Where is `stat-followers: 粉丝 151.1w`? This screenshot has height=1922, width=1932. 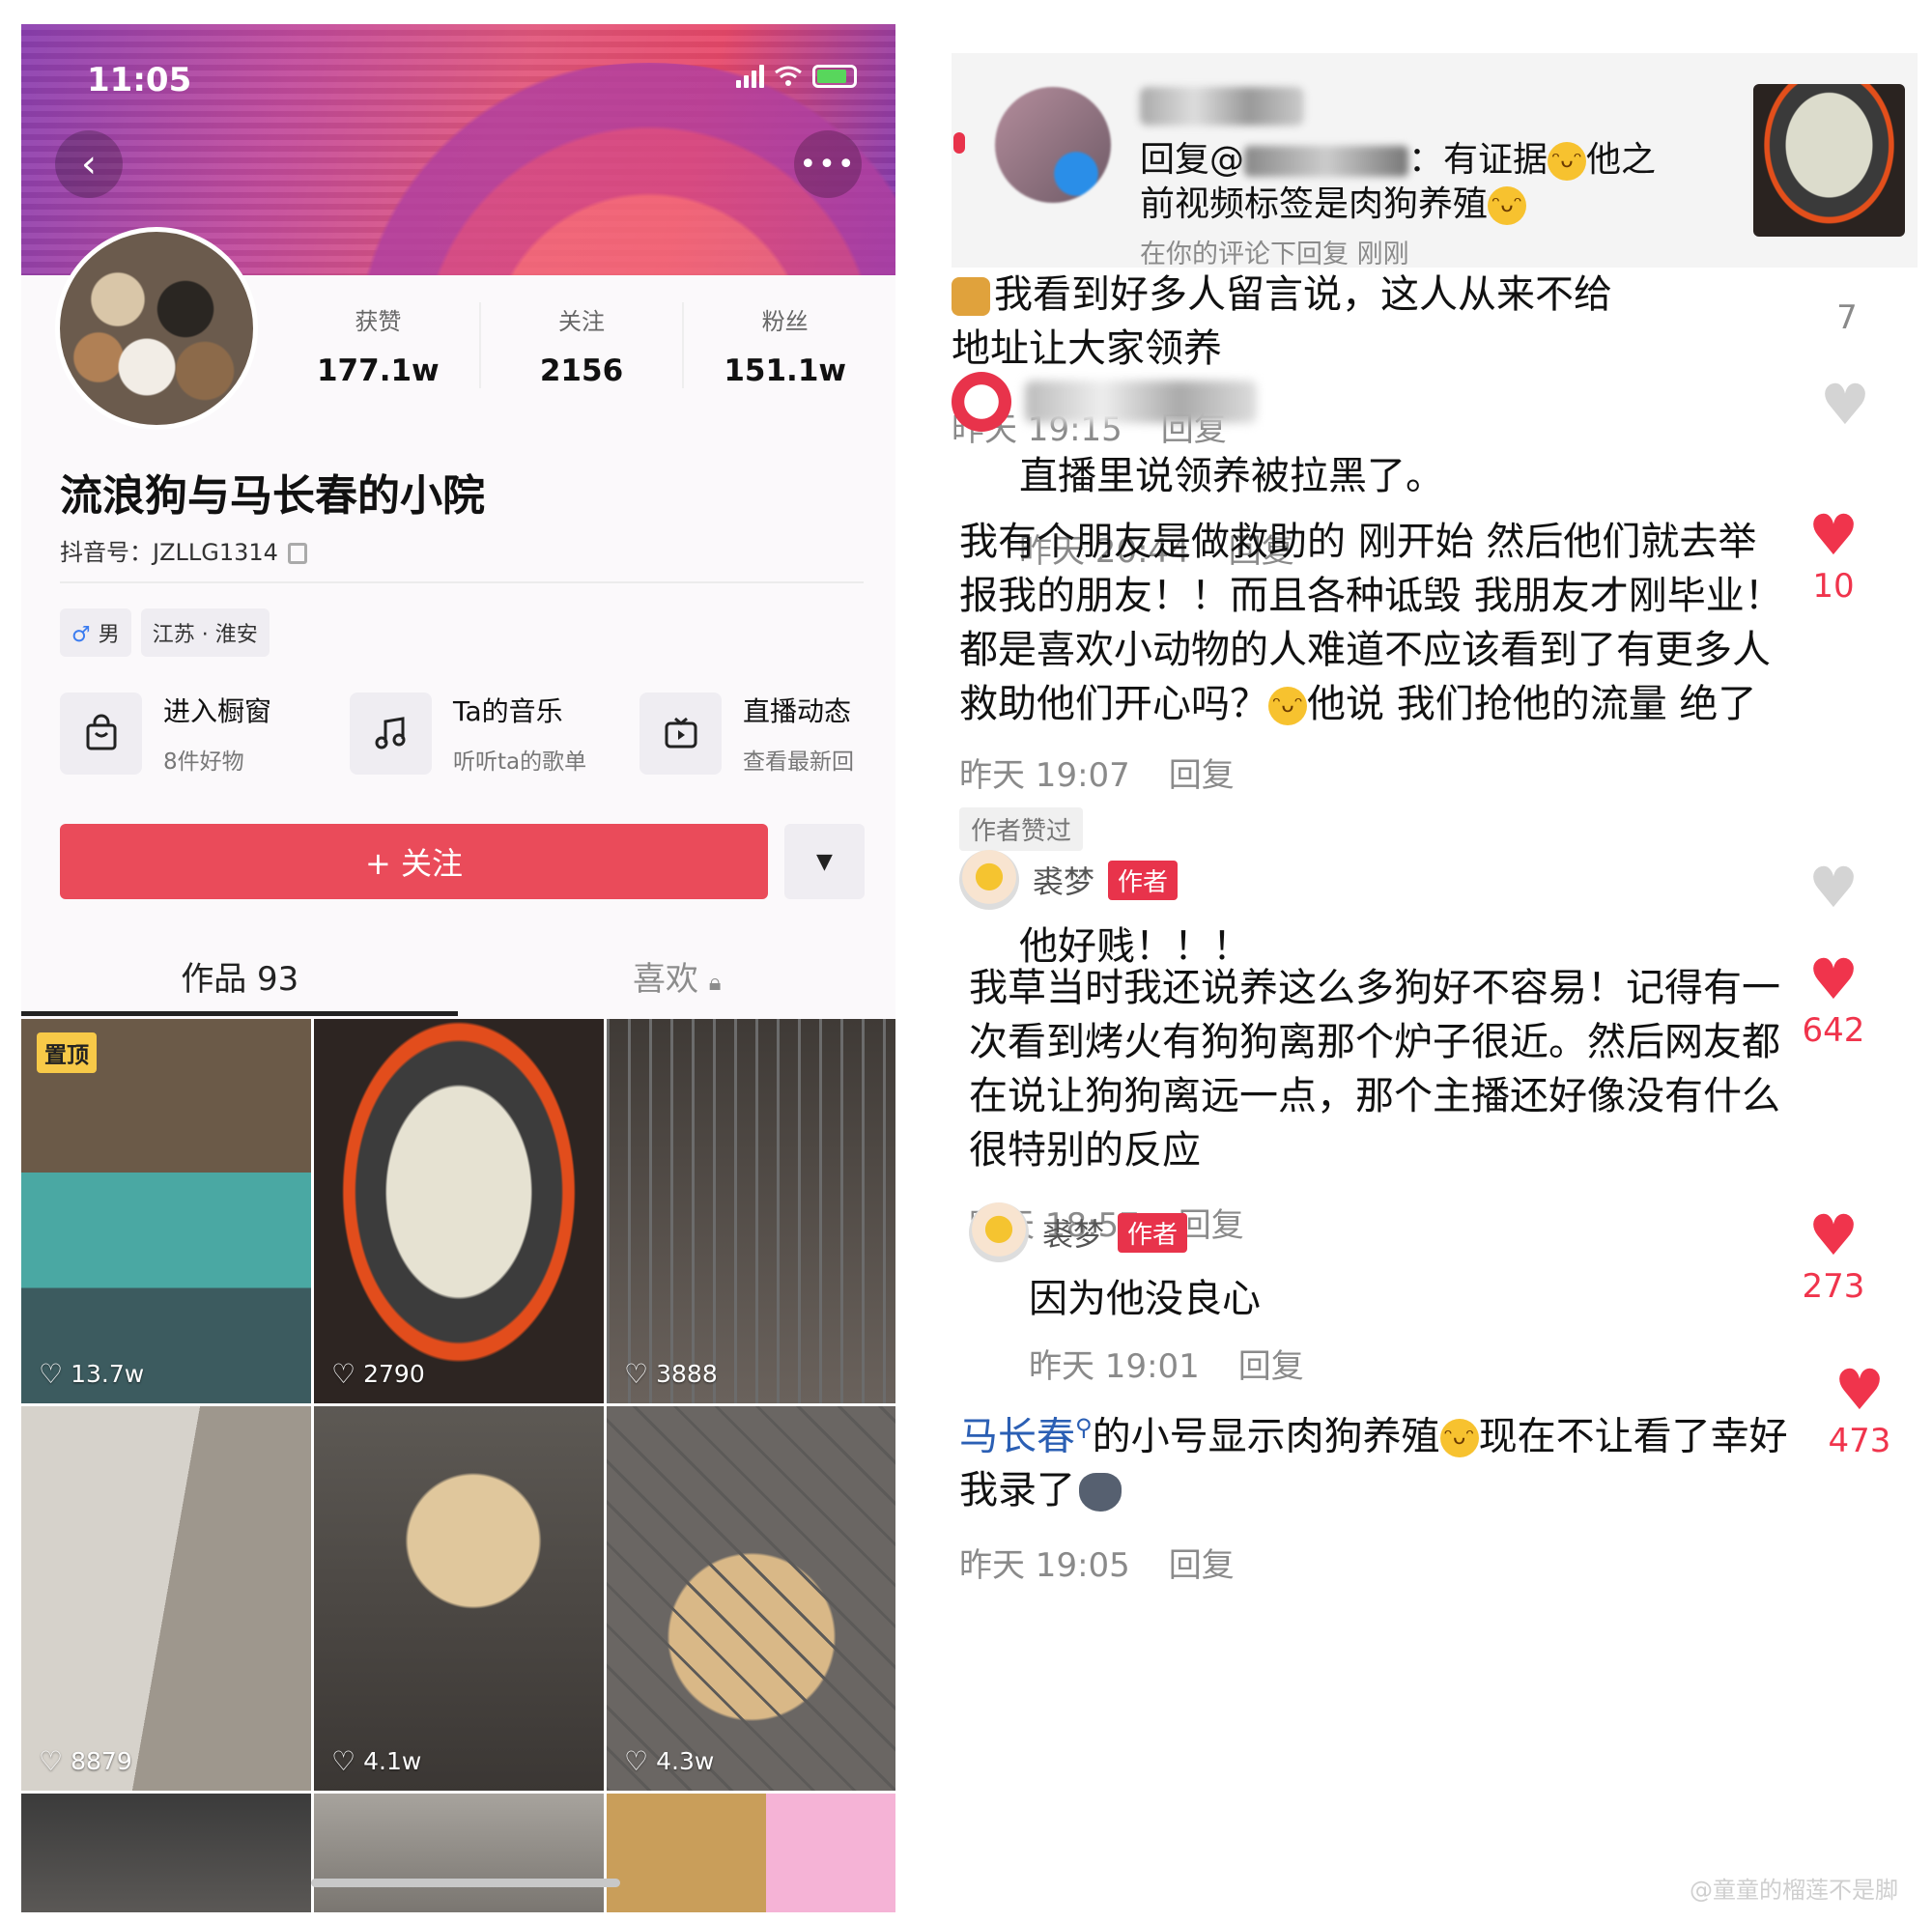 stat-followers: 粉丝 151.1w is located at coordinates (785, 345).